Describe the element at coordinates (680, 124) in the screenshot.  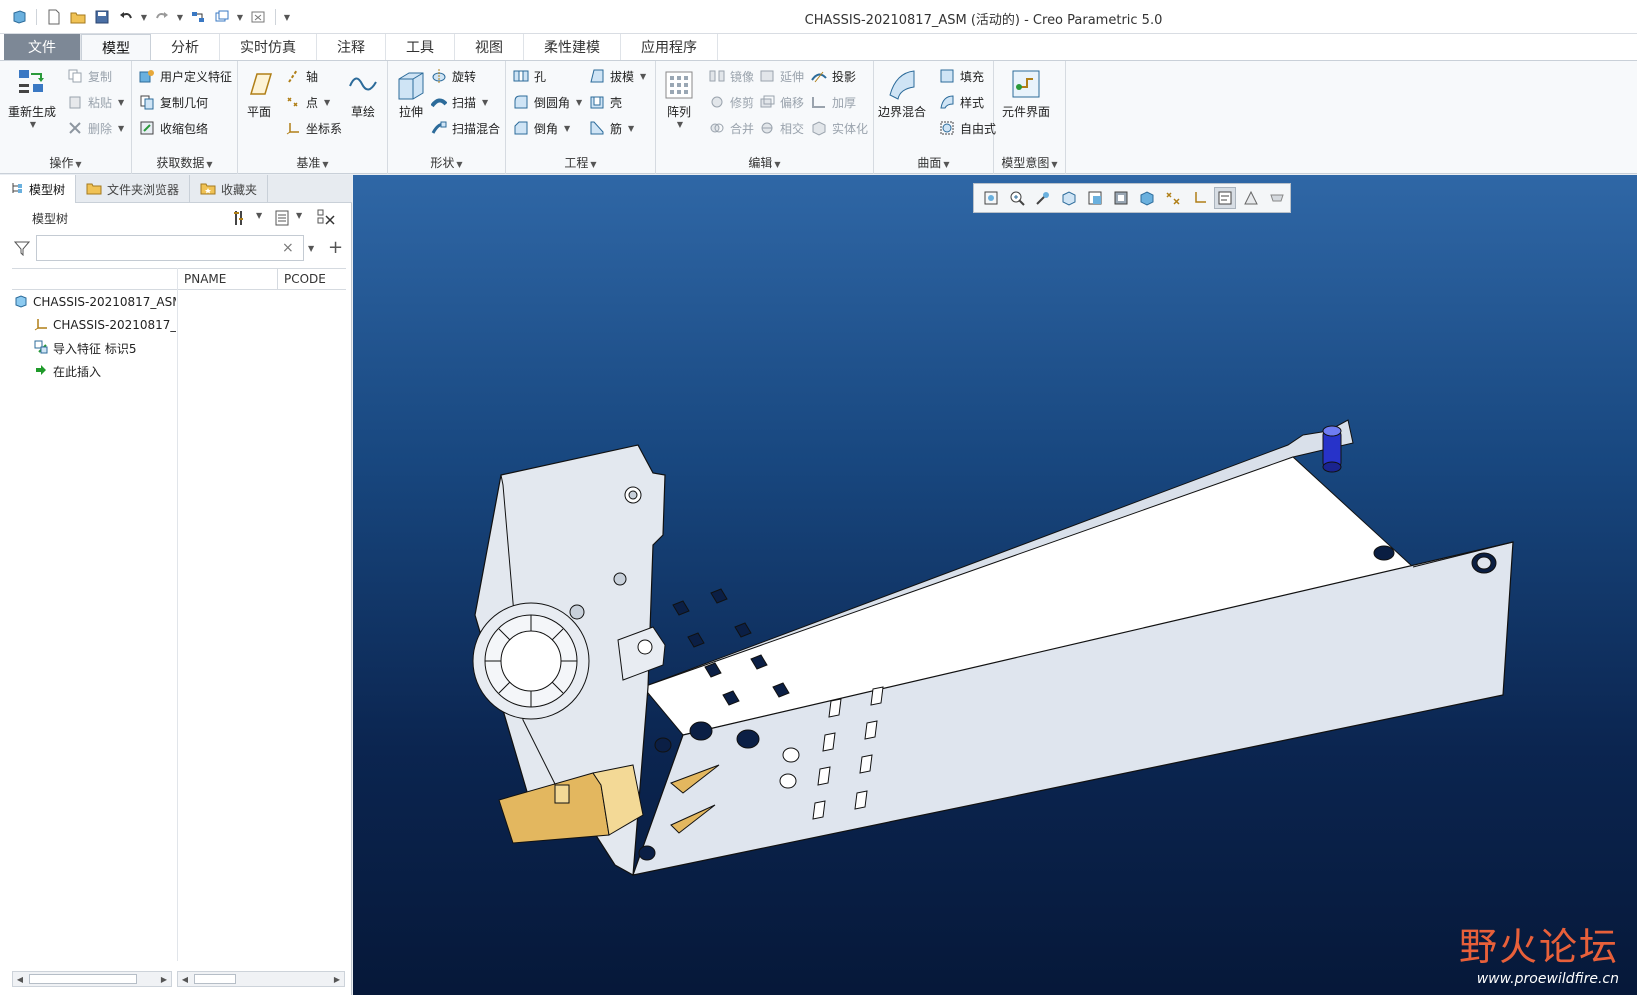
I see `pattern-dropdown-icon: ▼` at that location.